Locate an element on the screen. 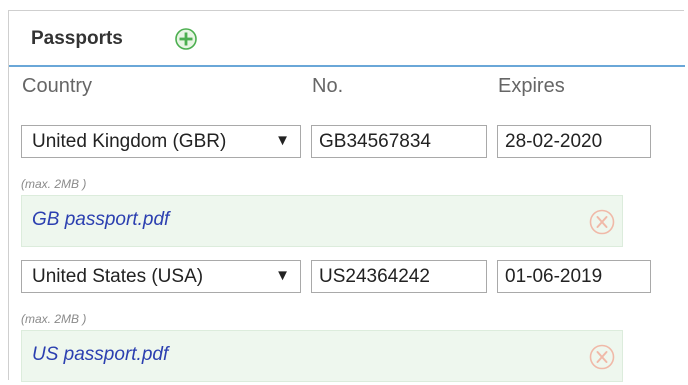 This screenshot has width=688, height=385. country-select: United States (USA) ▼ is located at coordinates (161, 276).